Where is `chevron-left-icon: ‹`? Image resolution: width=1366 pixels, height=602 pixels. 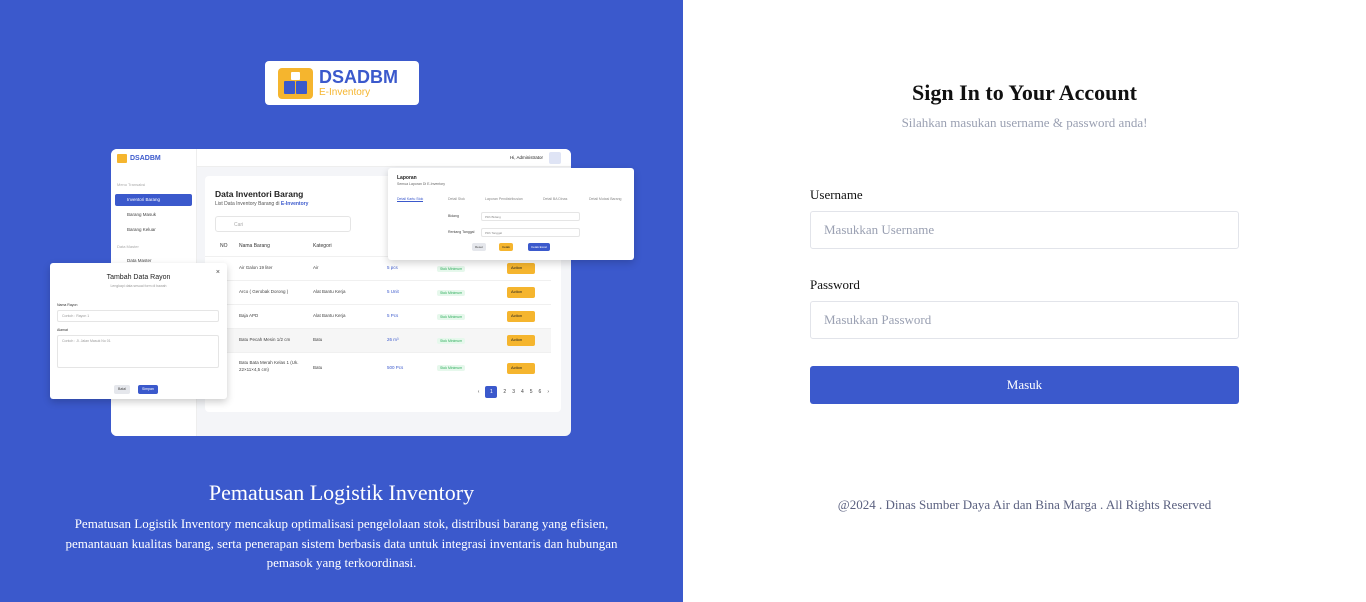
chevron-left-icon: ‹ is located at coordinates (478, 392).